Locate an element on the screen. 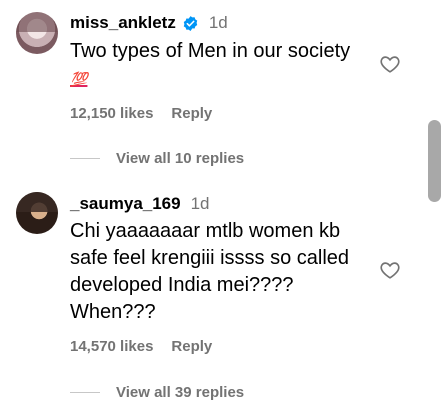 This screenshot has height=408, width=445. comment-text: Two types of Men in our society 💯 is located at coordinates (220, 65).